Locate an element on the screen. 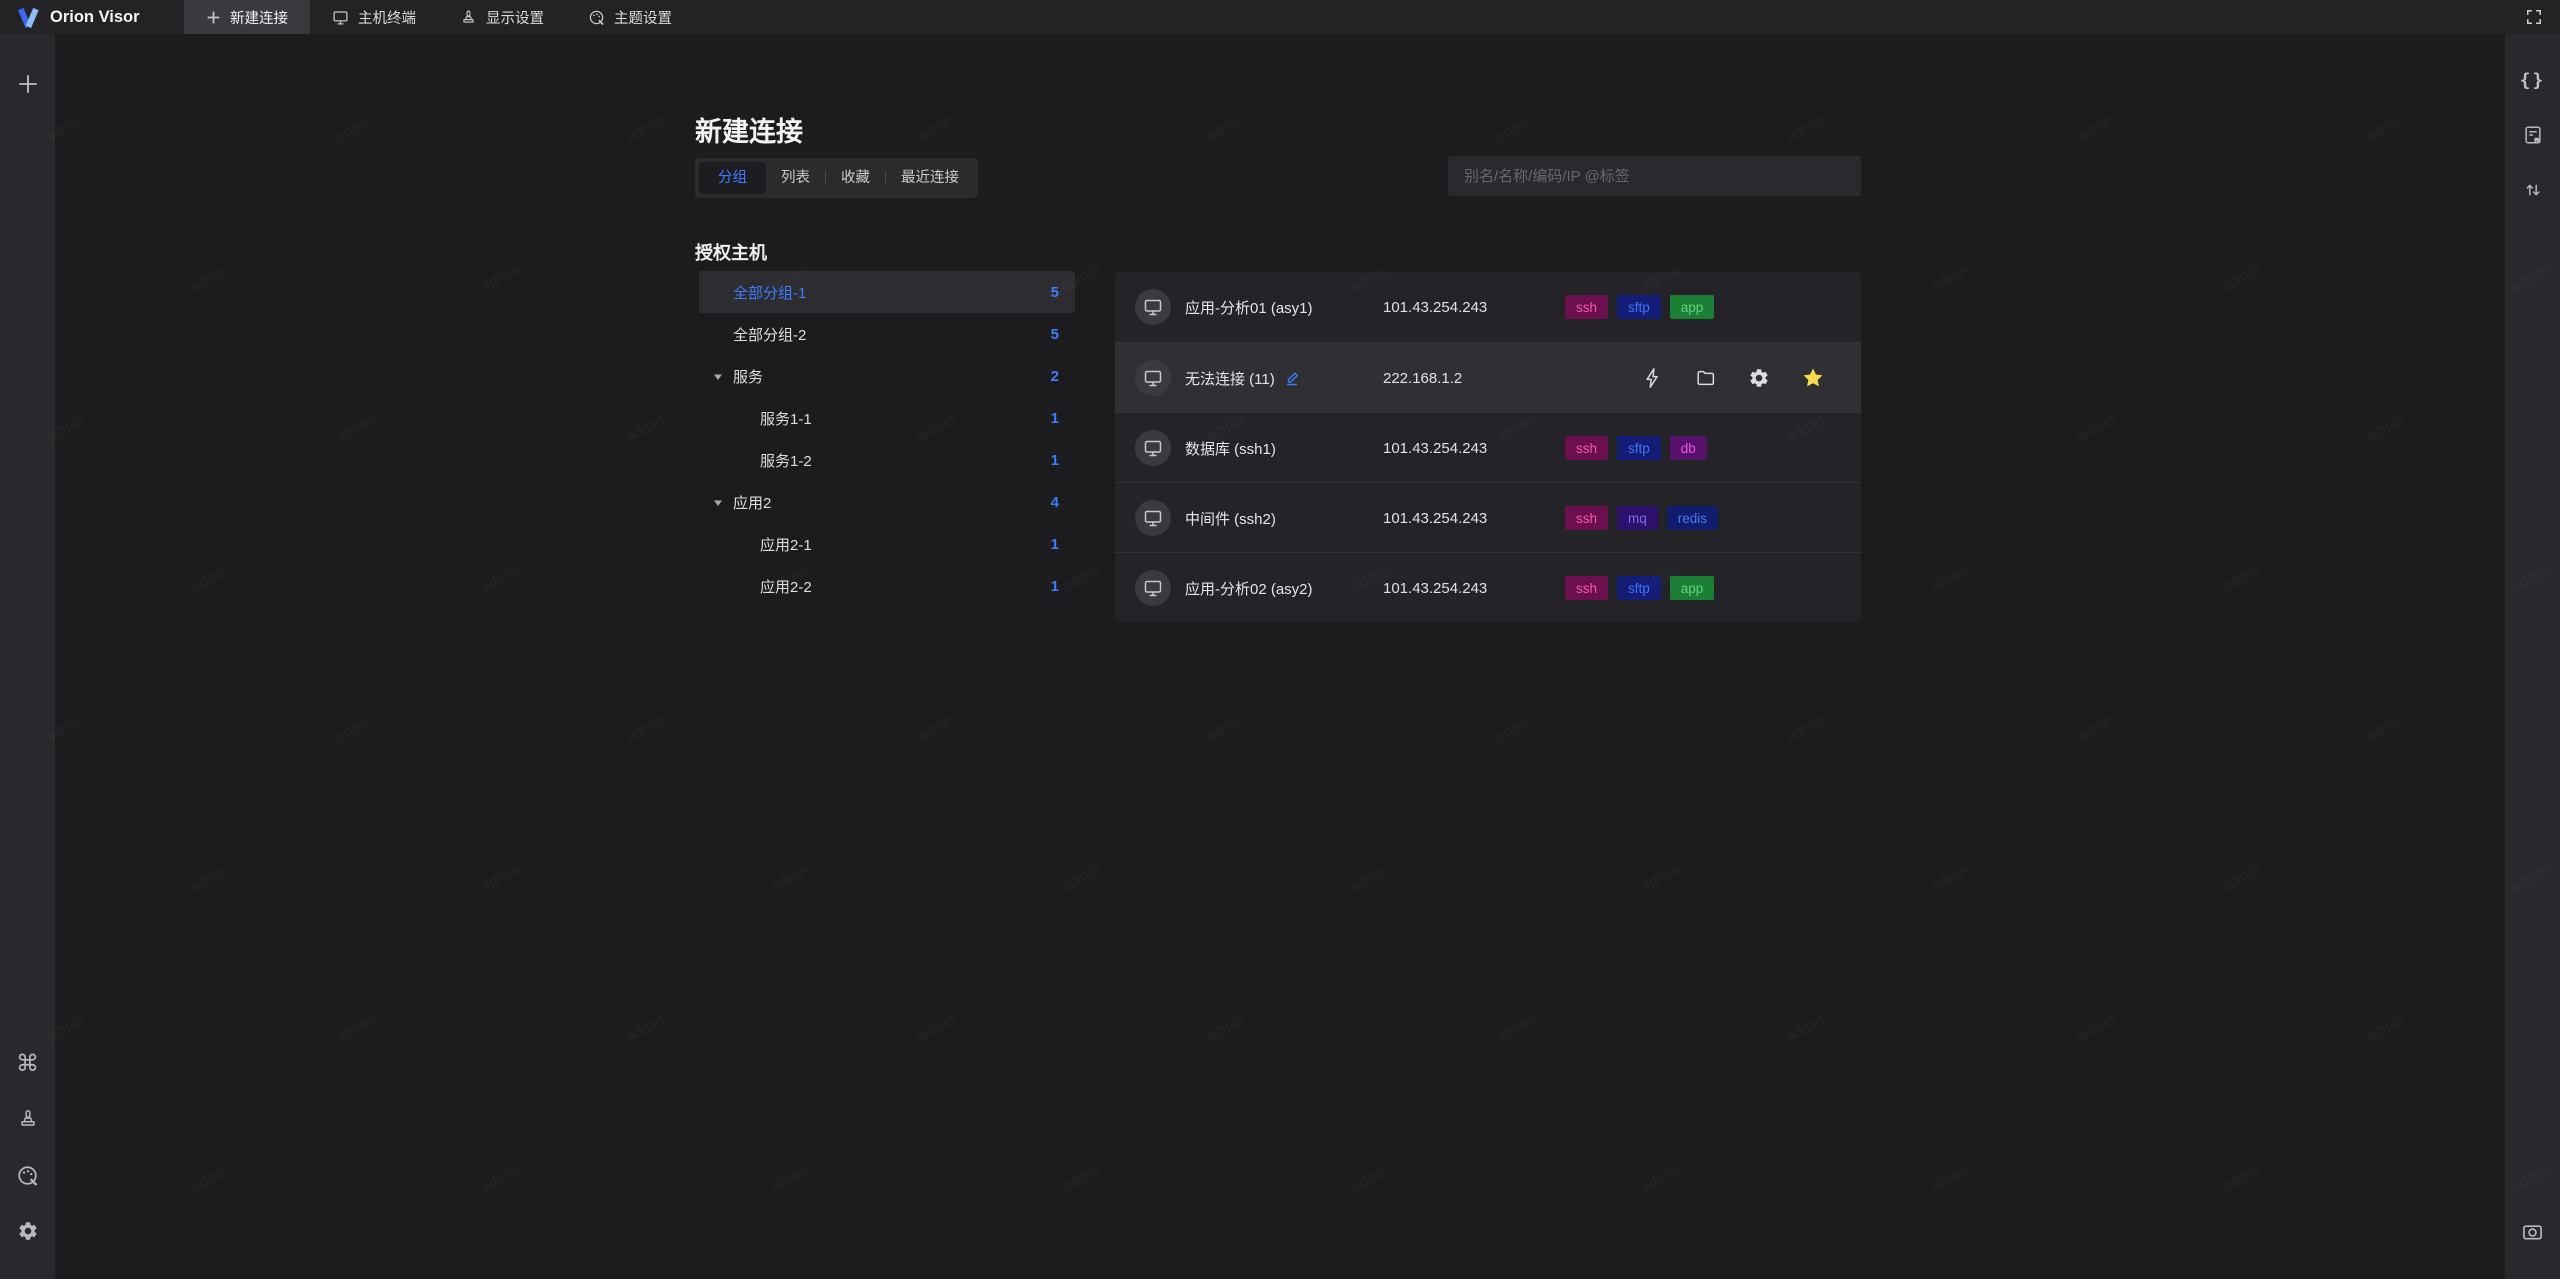 Image resolution: width=2560 pixels, height=1279 pixels. add-icon is located at coordinates (28, 84).